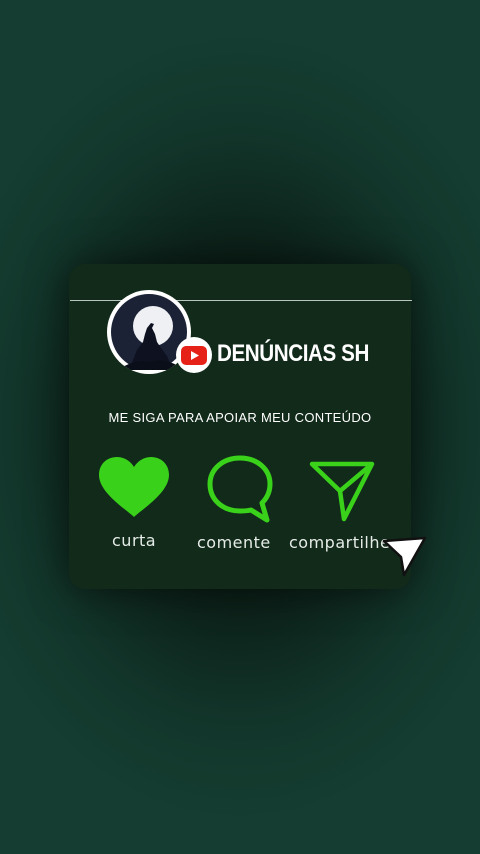 The image size is (480, 854). Describe the element at coordinates (234, 542) in the screenshot. I see `comment-label: comente` at that location.